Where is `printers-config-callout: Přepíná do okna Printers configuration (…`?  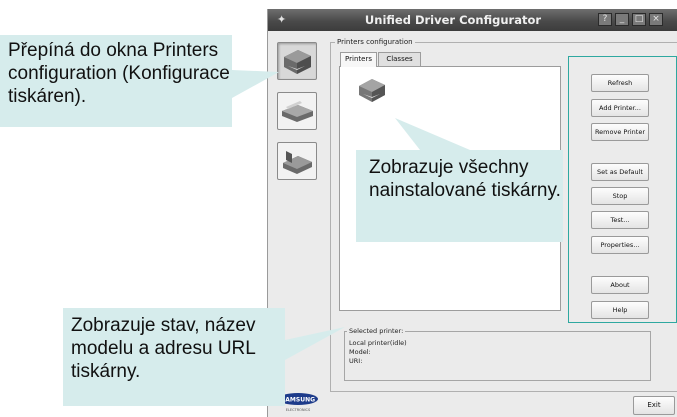 printers-config-callout: Přepíná do okna Printers configuration (… is located at coordinates (116, 81).